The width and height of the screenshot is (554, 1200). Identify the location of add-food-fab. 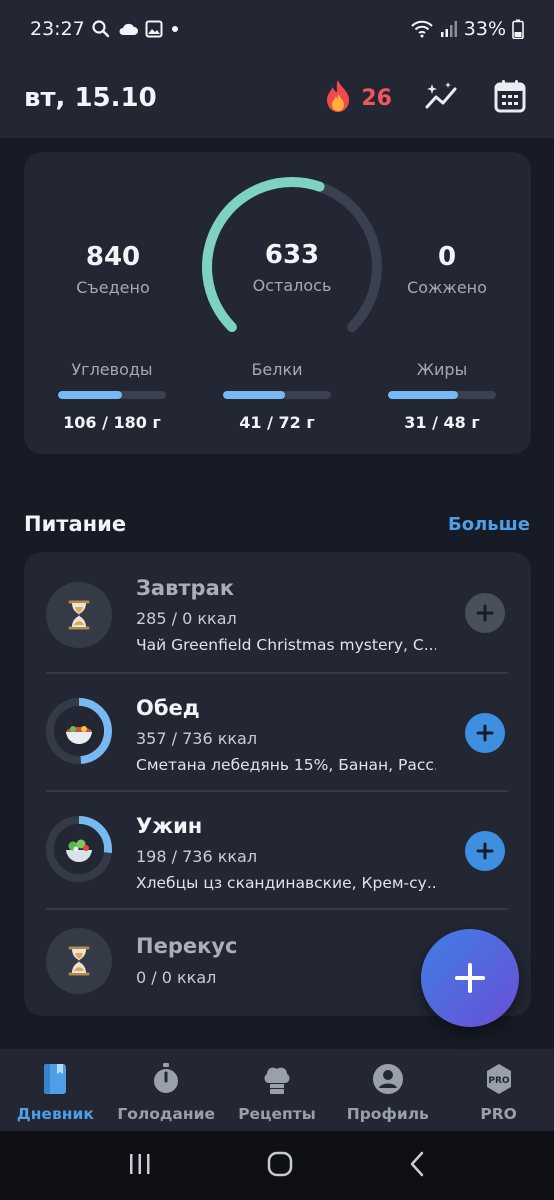
(470, 978).